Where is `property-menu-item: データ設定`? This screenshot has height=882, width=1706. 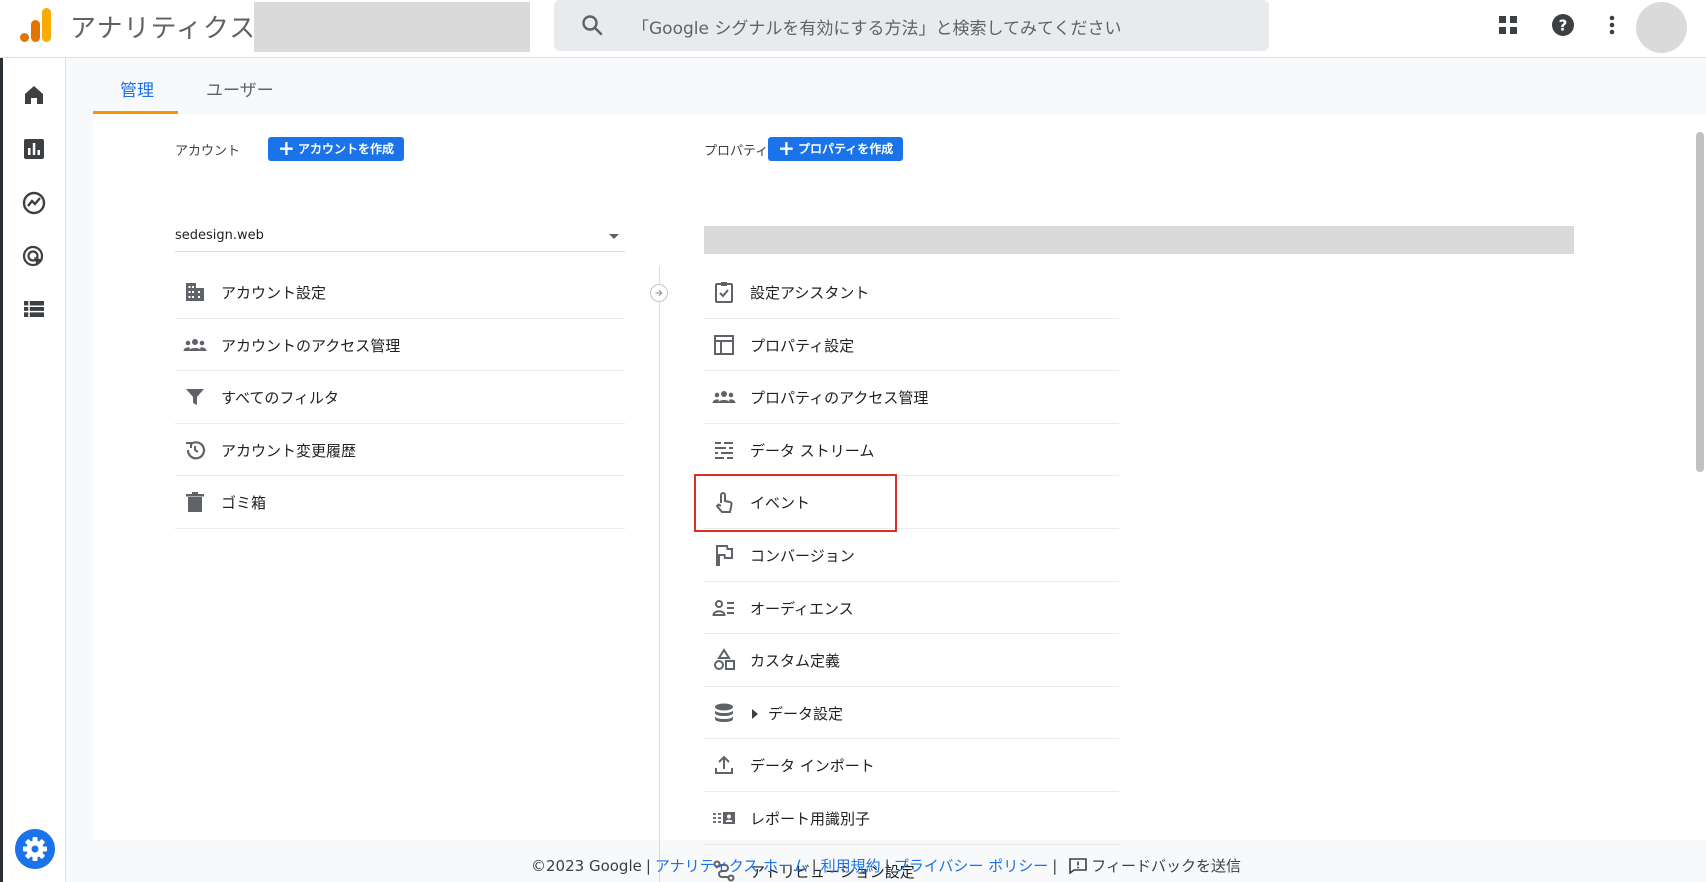
property-menu-item: データ設定 is located at coordinates (911, 713).